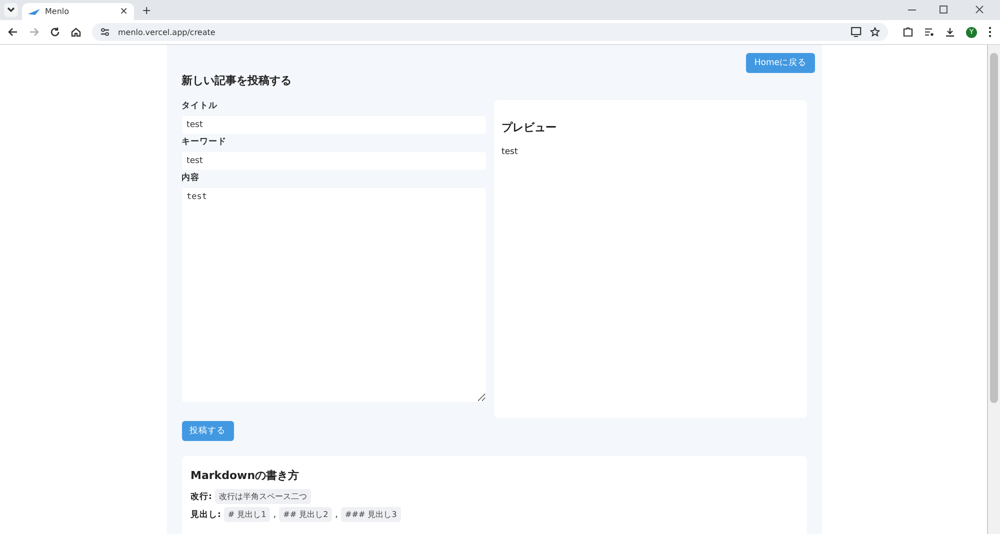 The height and width of the screenshot is (534, 1000). What do you see at coordinates (490, 32) in the screenshot?
I see `address-bar: menlo.vercel.app/create` at bounding box center [490, 32].